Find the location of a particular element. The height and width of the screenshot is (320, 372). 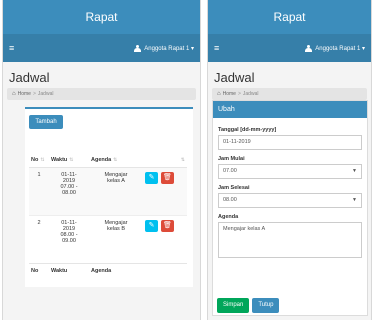

cell-agenda: Mengajar kelas A is located at coordinates (116, 190).